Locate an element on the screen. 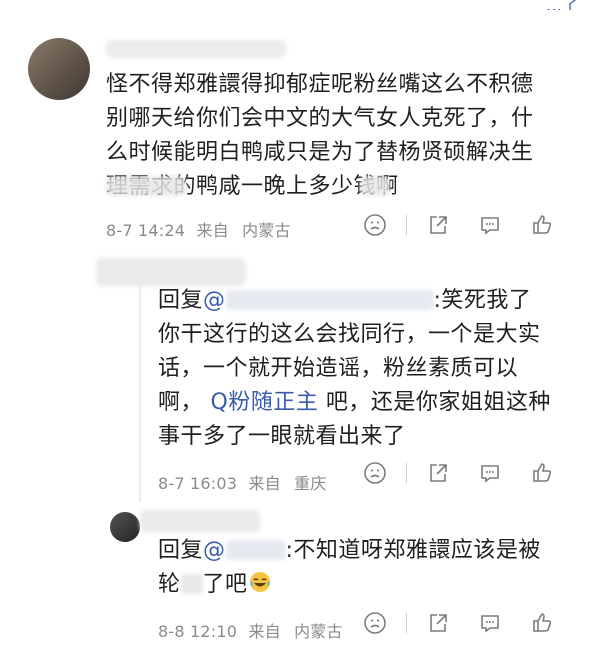 The image size is (600, 657). reply-text-part: 了吧 is located at coordinates (225, 584).